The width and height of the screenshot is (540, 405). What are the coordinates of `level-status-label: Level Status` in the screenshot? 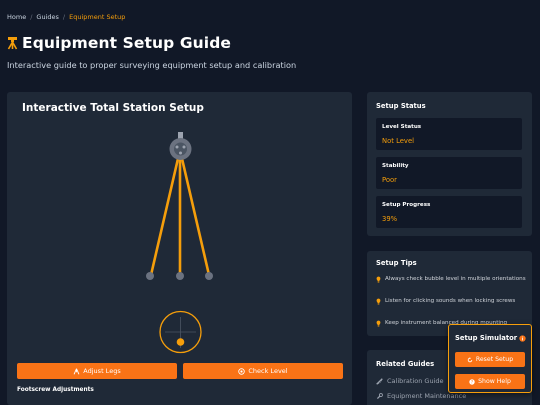 It's located at (402, 127).